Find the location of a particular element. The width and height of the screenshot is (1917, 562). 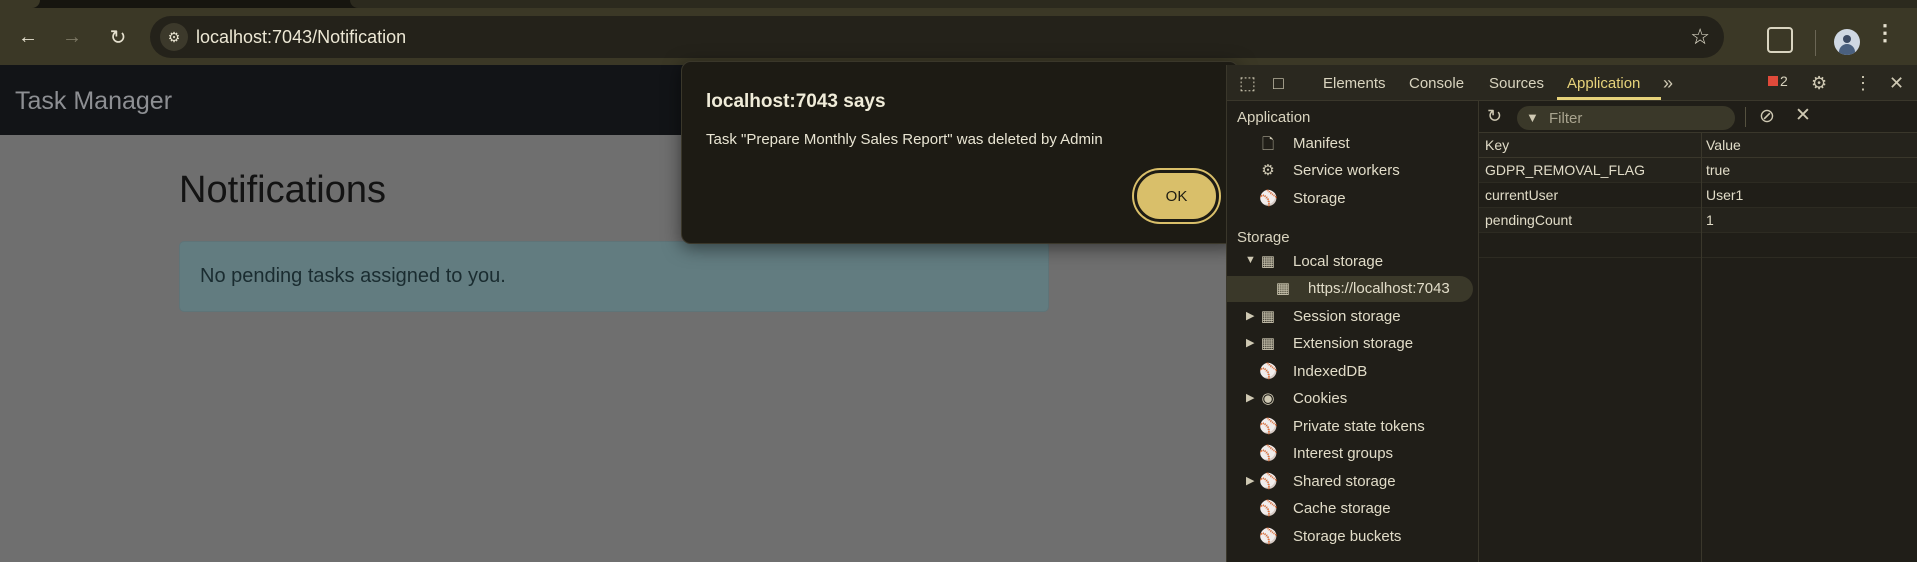

table-row: pendingCount 1 is located at coordinates (1698, 220).